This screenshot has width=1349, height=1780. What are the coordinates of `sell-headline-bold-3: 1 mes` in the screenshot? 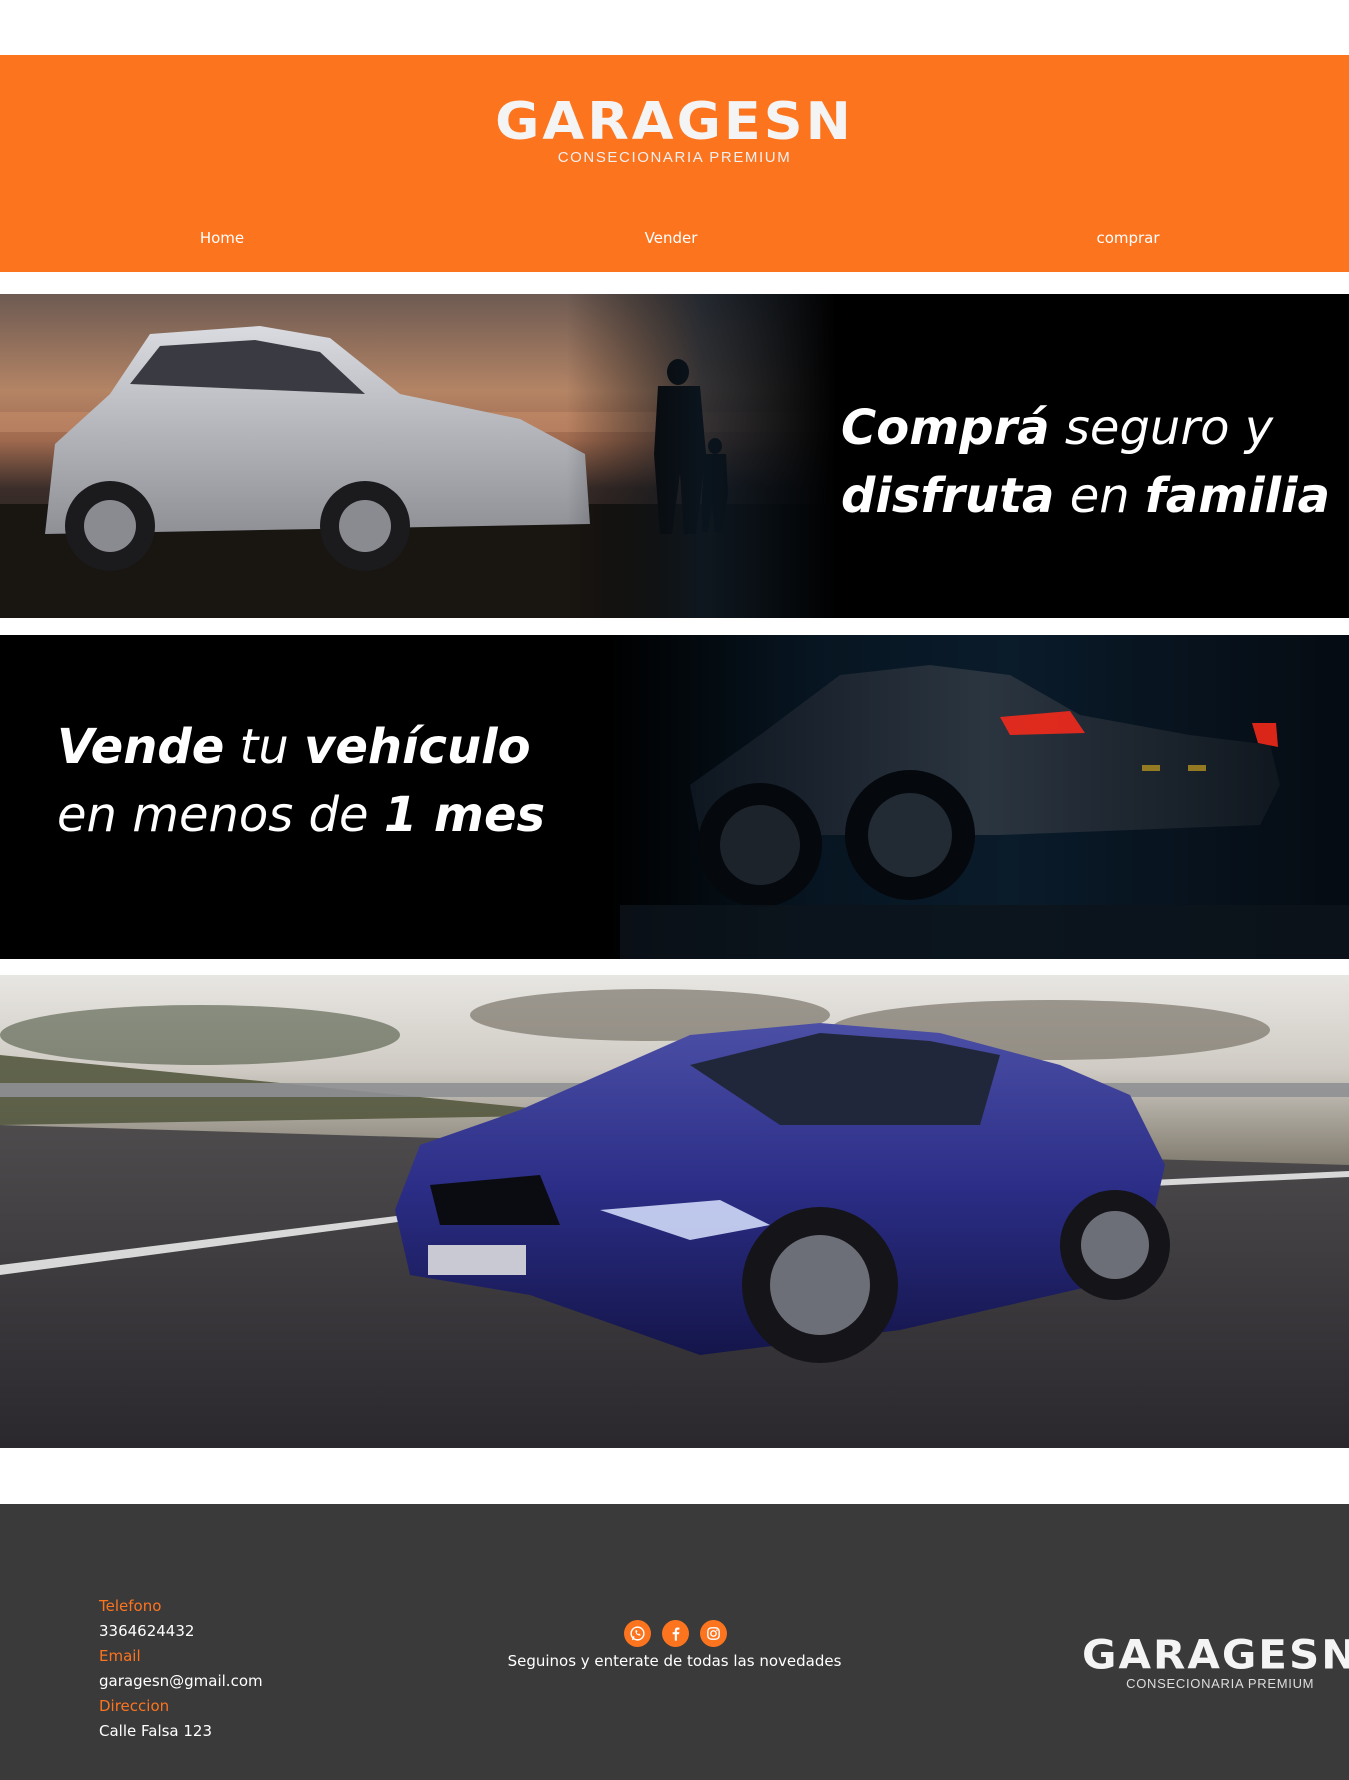 It's located at (464, 815).